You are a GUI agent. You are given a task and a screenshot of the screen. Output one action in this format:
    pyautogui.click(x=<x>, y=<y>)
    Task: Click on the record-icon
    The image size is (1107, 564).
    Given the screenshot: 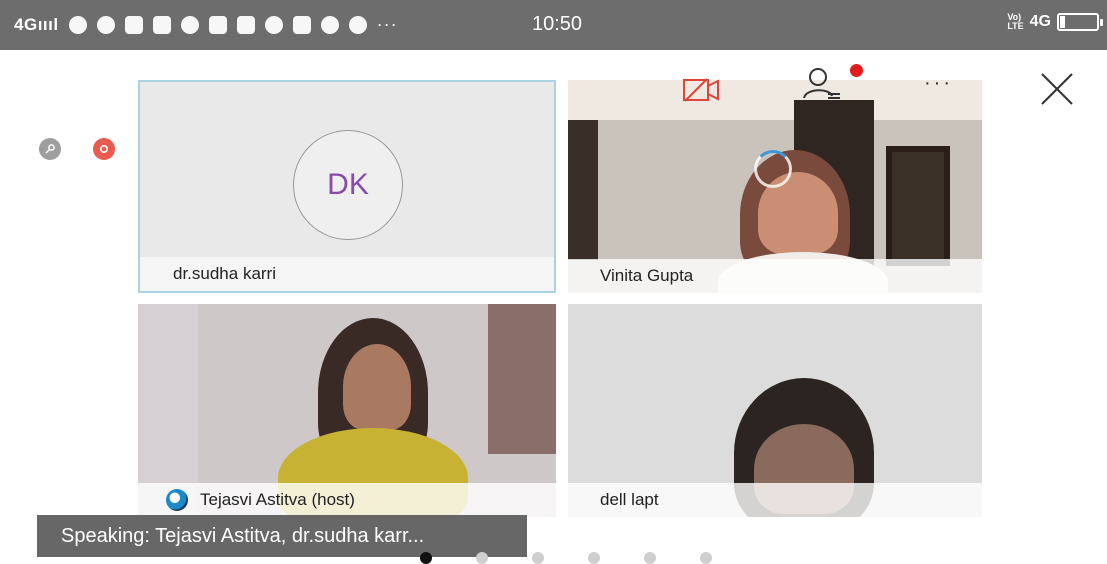 What is the action you would take?
    pyautogui.click(x=104, y=149)
    